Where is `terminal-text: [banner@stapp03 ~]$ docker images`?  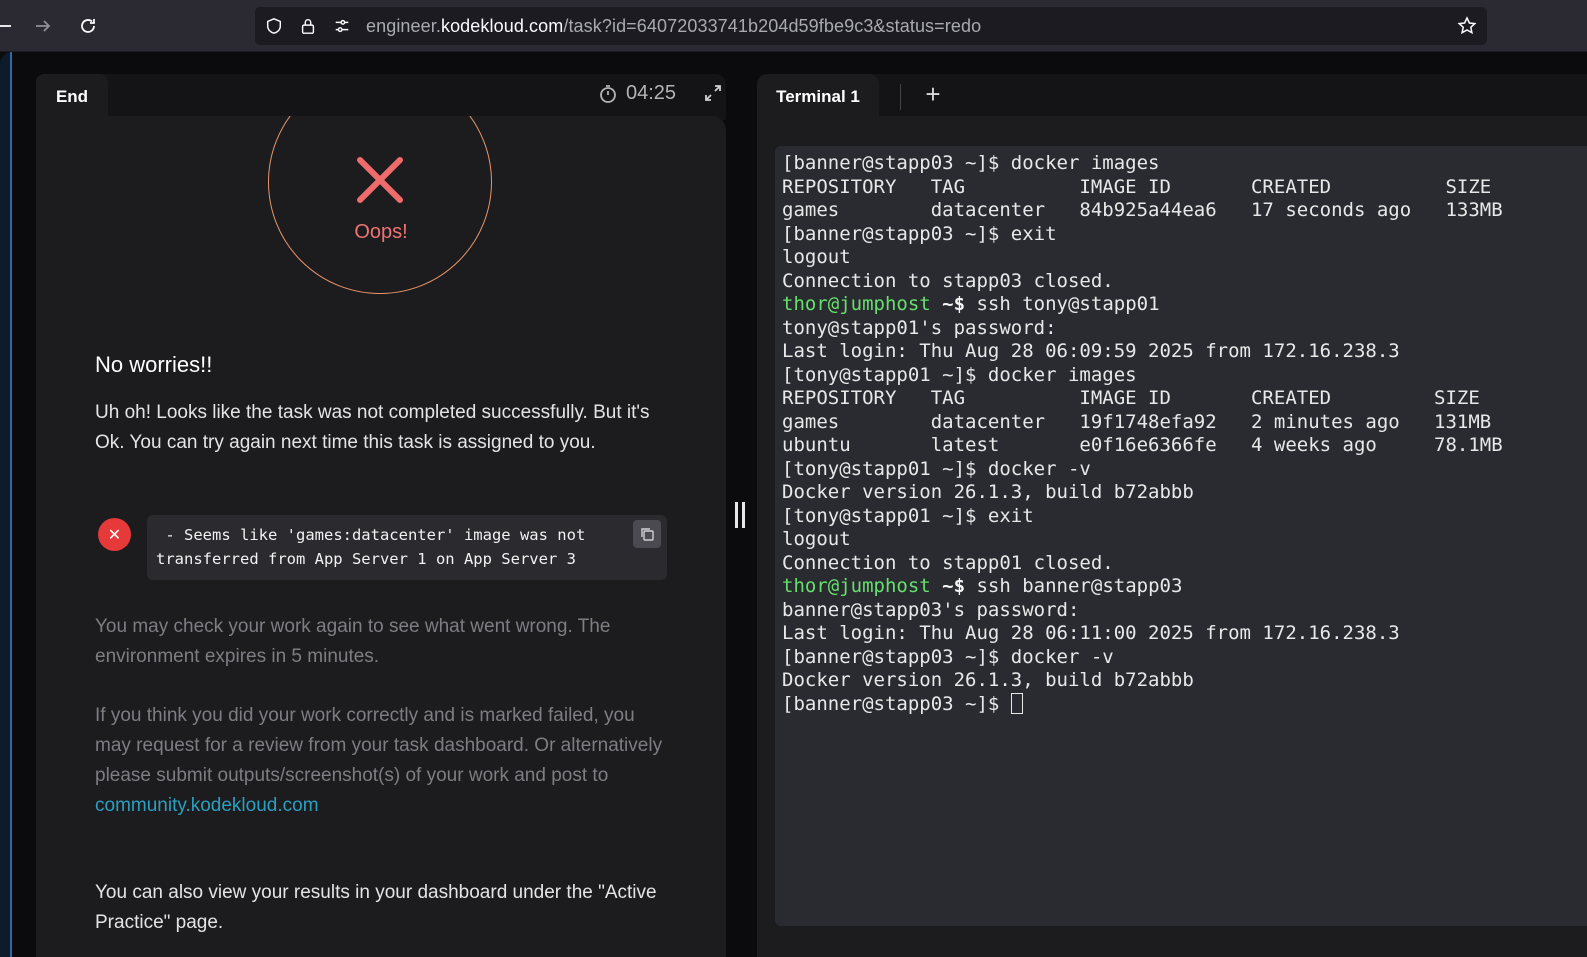
terminal-text: [banner@stapp03 ~]$ docker images is located at coordinates (971, 163).